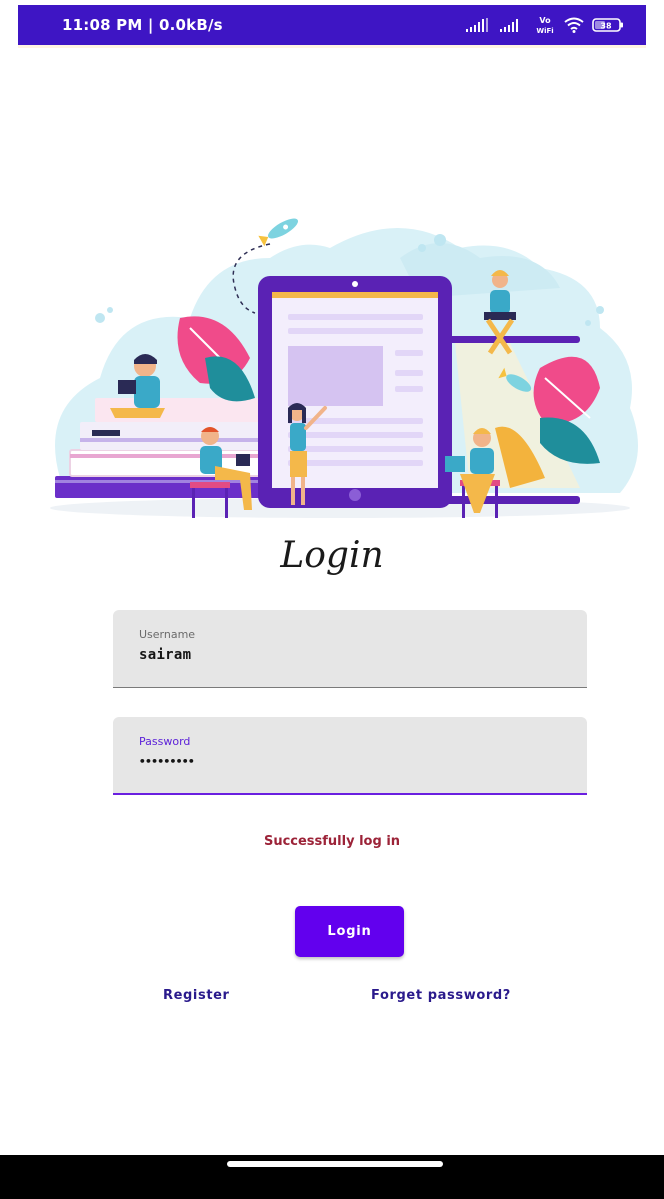 The image size is (664, 1199). I want to click on wifi-icon, so click(574, 25).